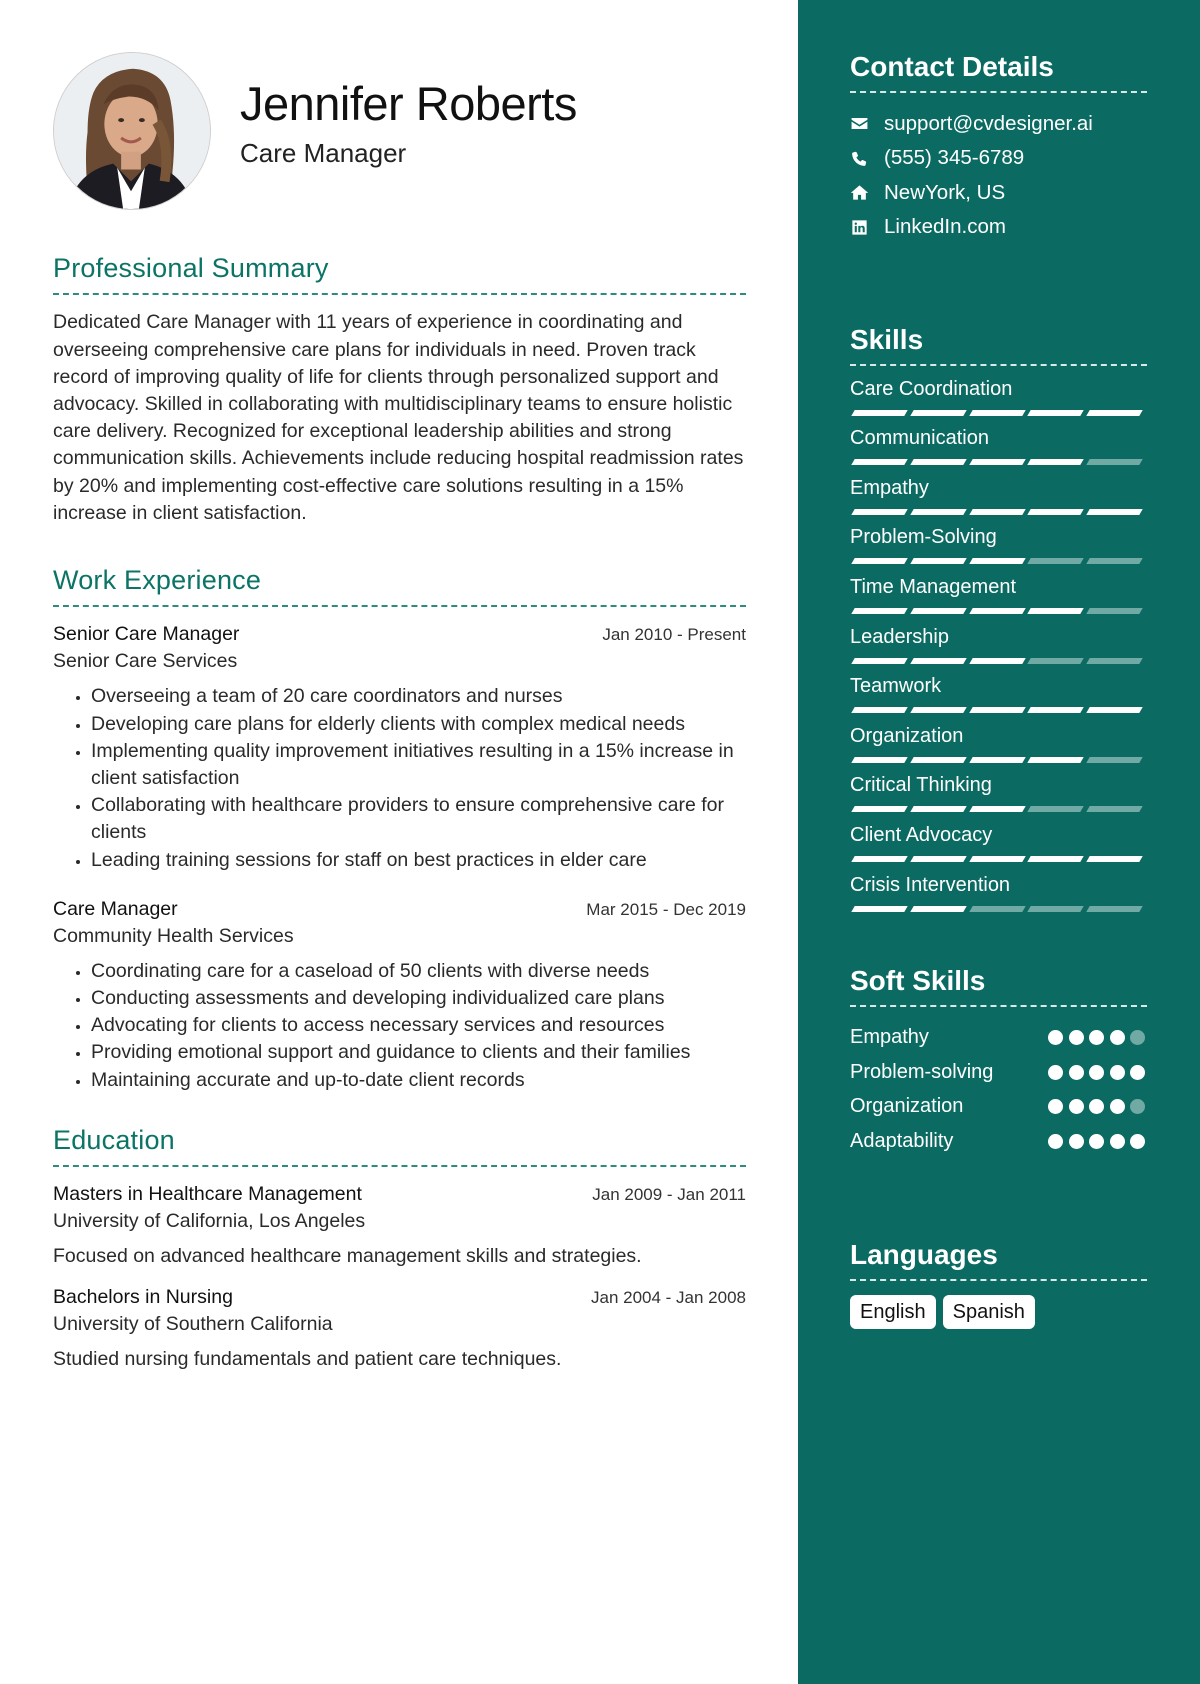 The height and width of the screenshot is (1684, 1200). I want to click on skill-name: Crisis Intervention, so click(930, 884).